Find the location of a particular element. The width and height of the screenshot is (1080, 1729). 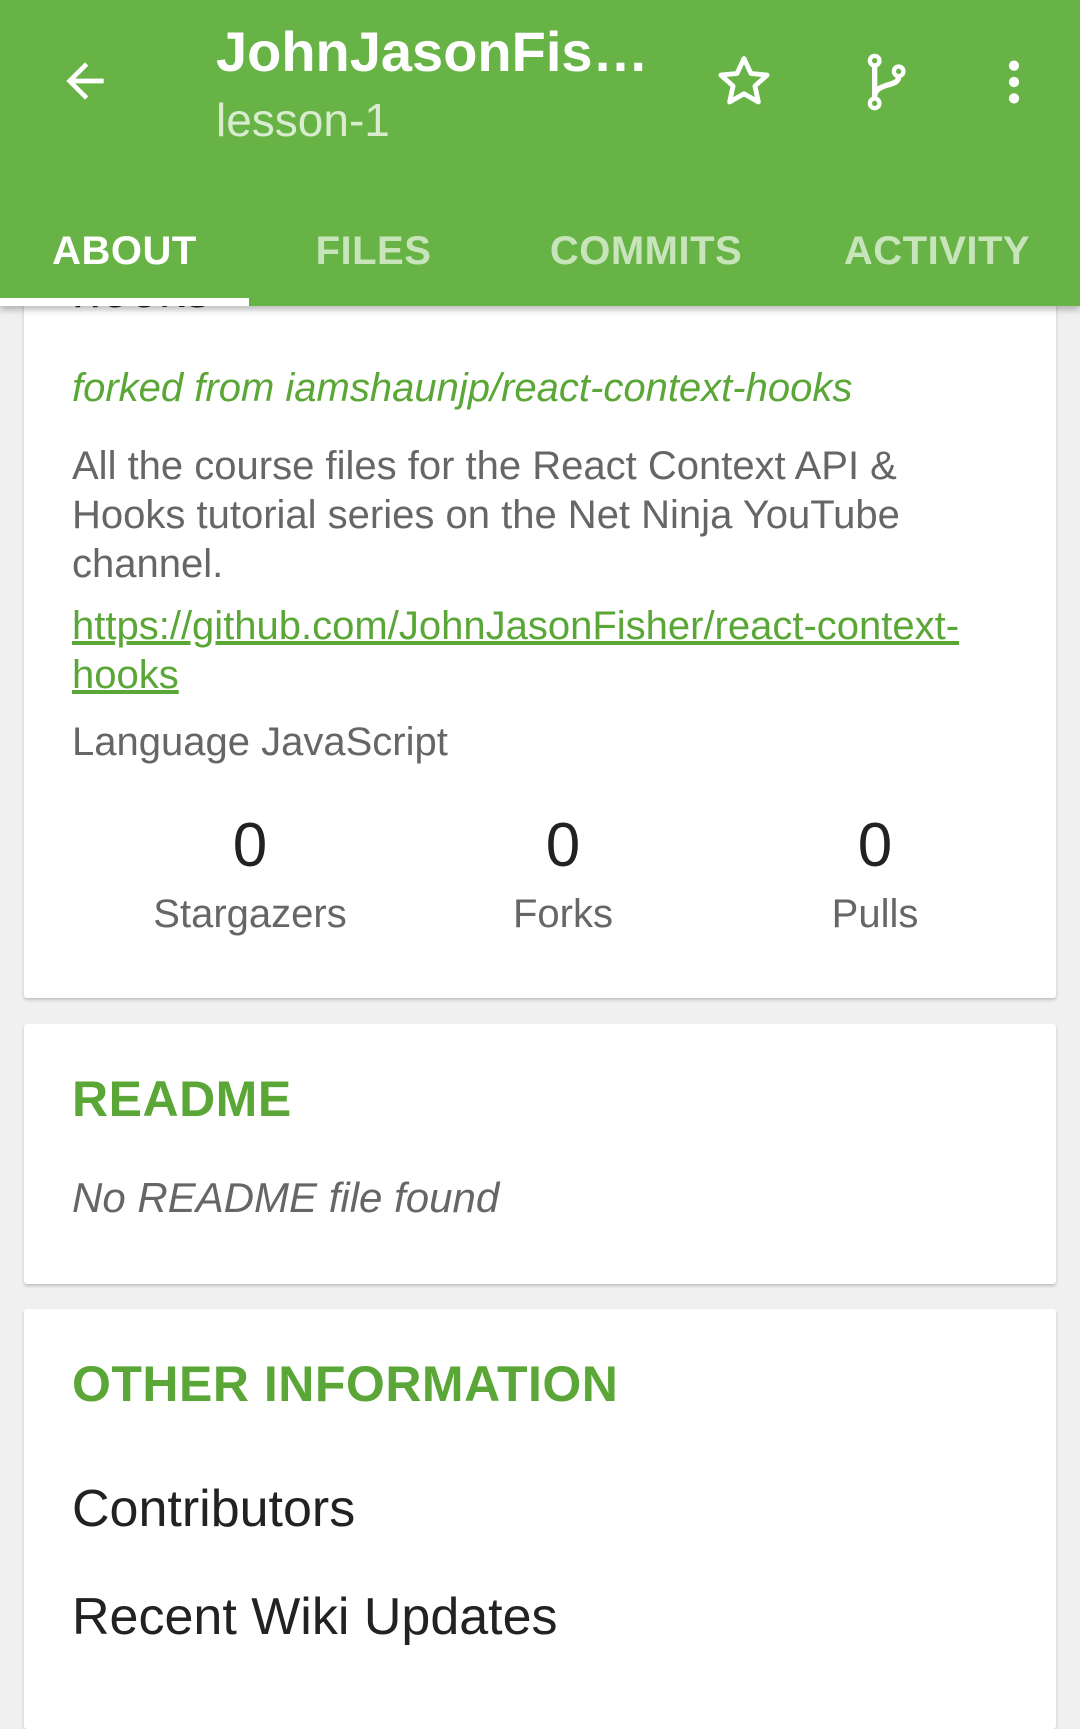

forks-stat: 0 Forks is located at coordinates (563, 874).